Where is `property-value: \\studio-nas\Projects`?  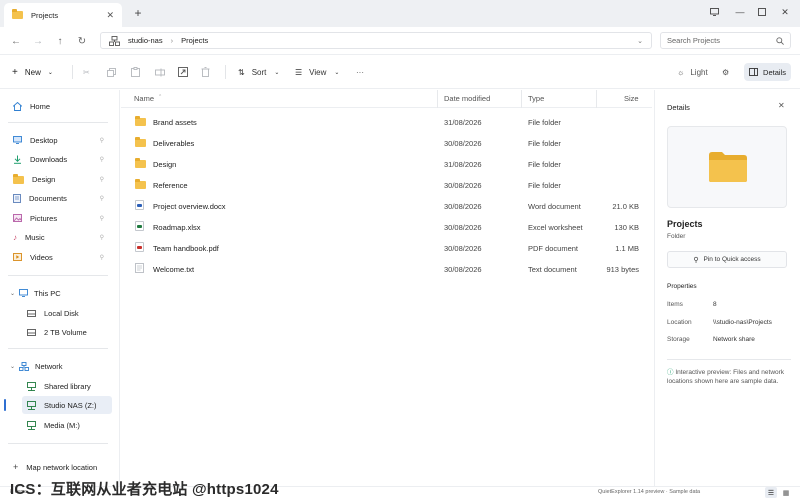 property-value: \\studio-nas\Projects is located at coordinates (742, 322).